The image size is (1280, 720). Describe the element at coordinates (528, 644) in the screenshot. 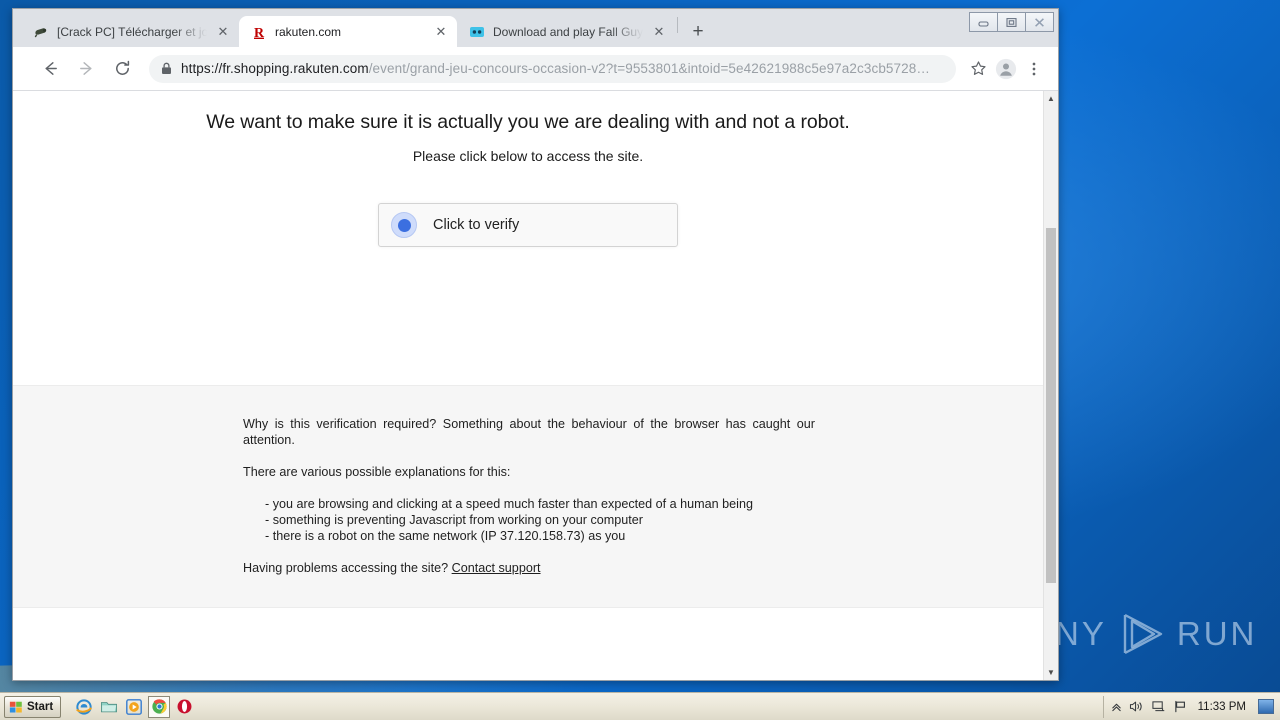

I see `page-bottom-whitespace` at that location.